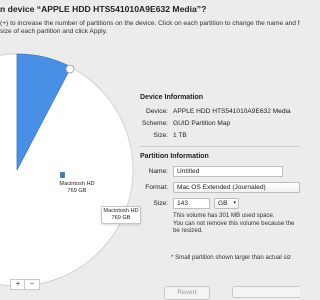  I want to click on format-popup: Mac OS Extended (Journaled), so click(236, 187).